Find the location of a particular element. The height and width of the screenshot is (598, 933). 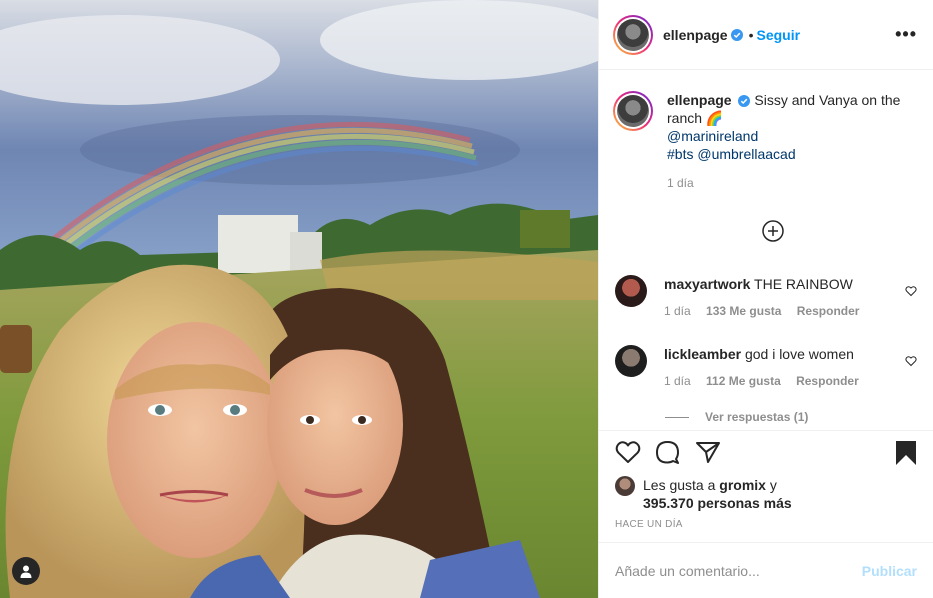

hashtag-link: #bts is located at coordinates (680, 154).